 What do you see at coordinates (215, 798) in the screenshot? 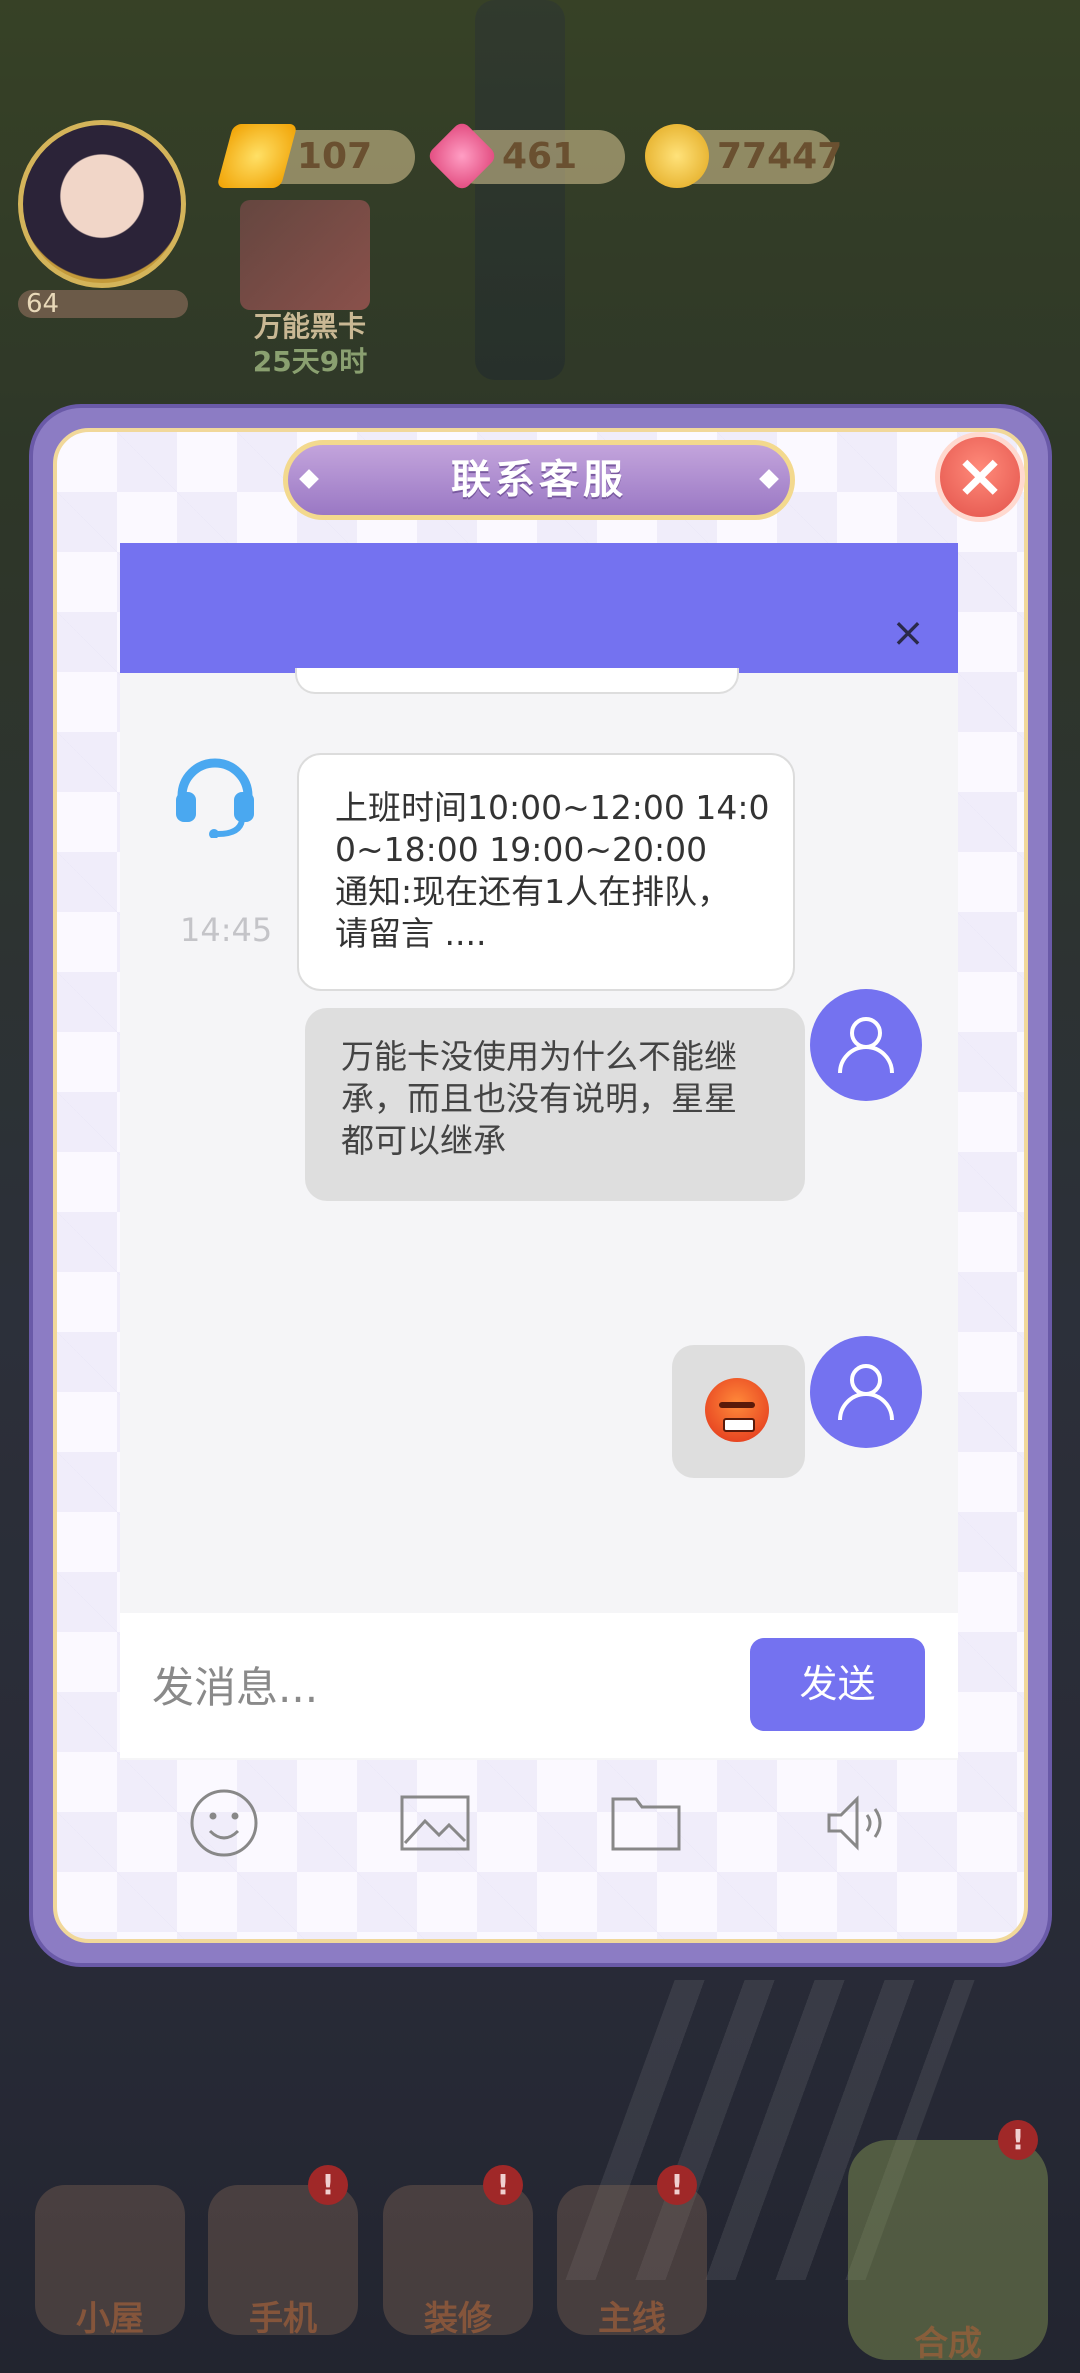
I see `headset-icon` at bounding box center [215, 798].